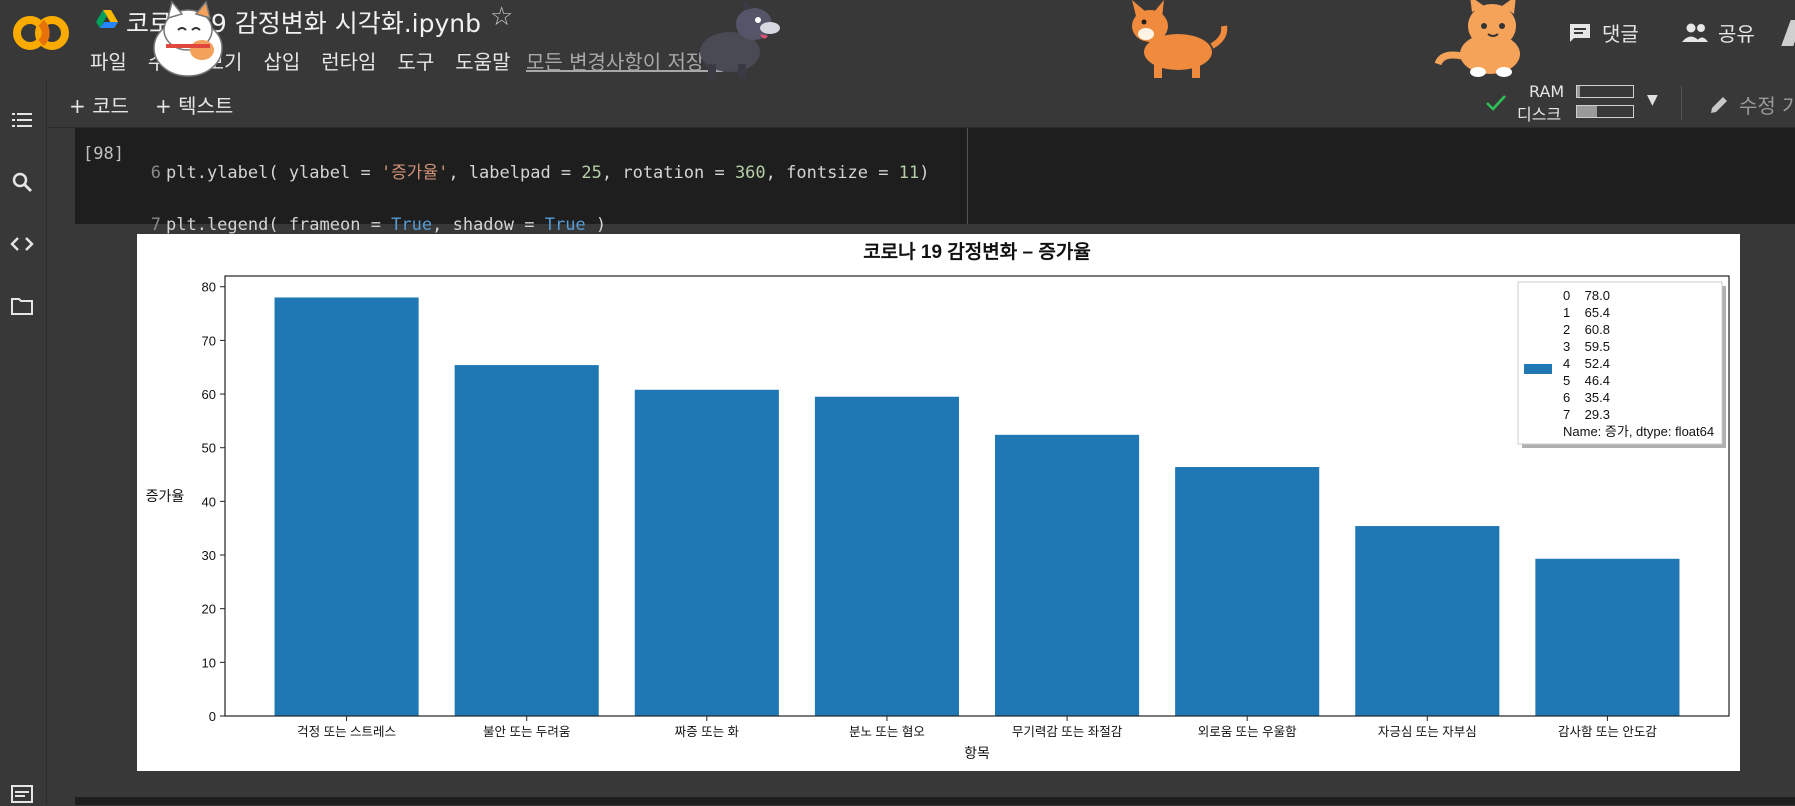 The image size is (1795, 806). Describe the element at coordinates (526, 732) in the screenshot. I see `x-tick-label: 불안 또는 두려움` at that location.